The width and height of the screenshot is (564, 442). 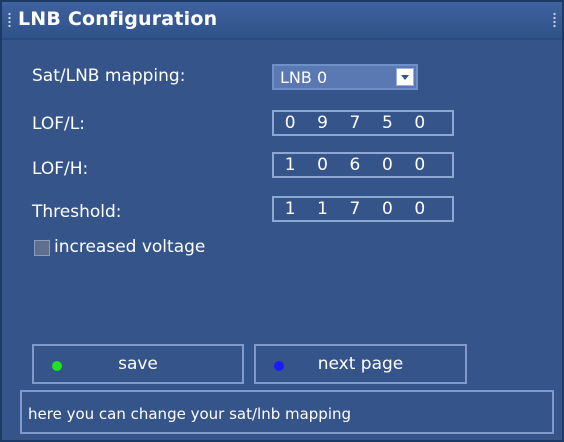 What do you see at coordinates (282, 21) in the screenshot?
I see `title-bar: LNB Configuration` at bounding box center [282, 21].